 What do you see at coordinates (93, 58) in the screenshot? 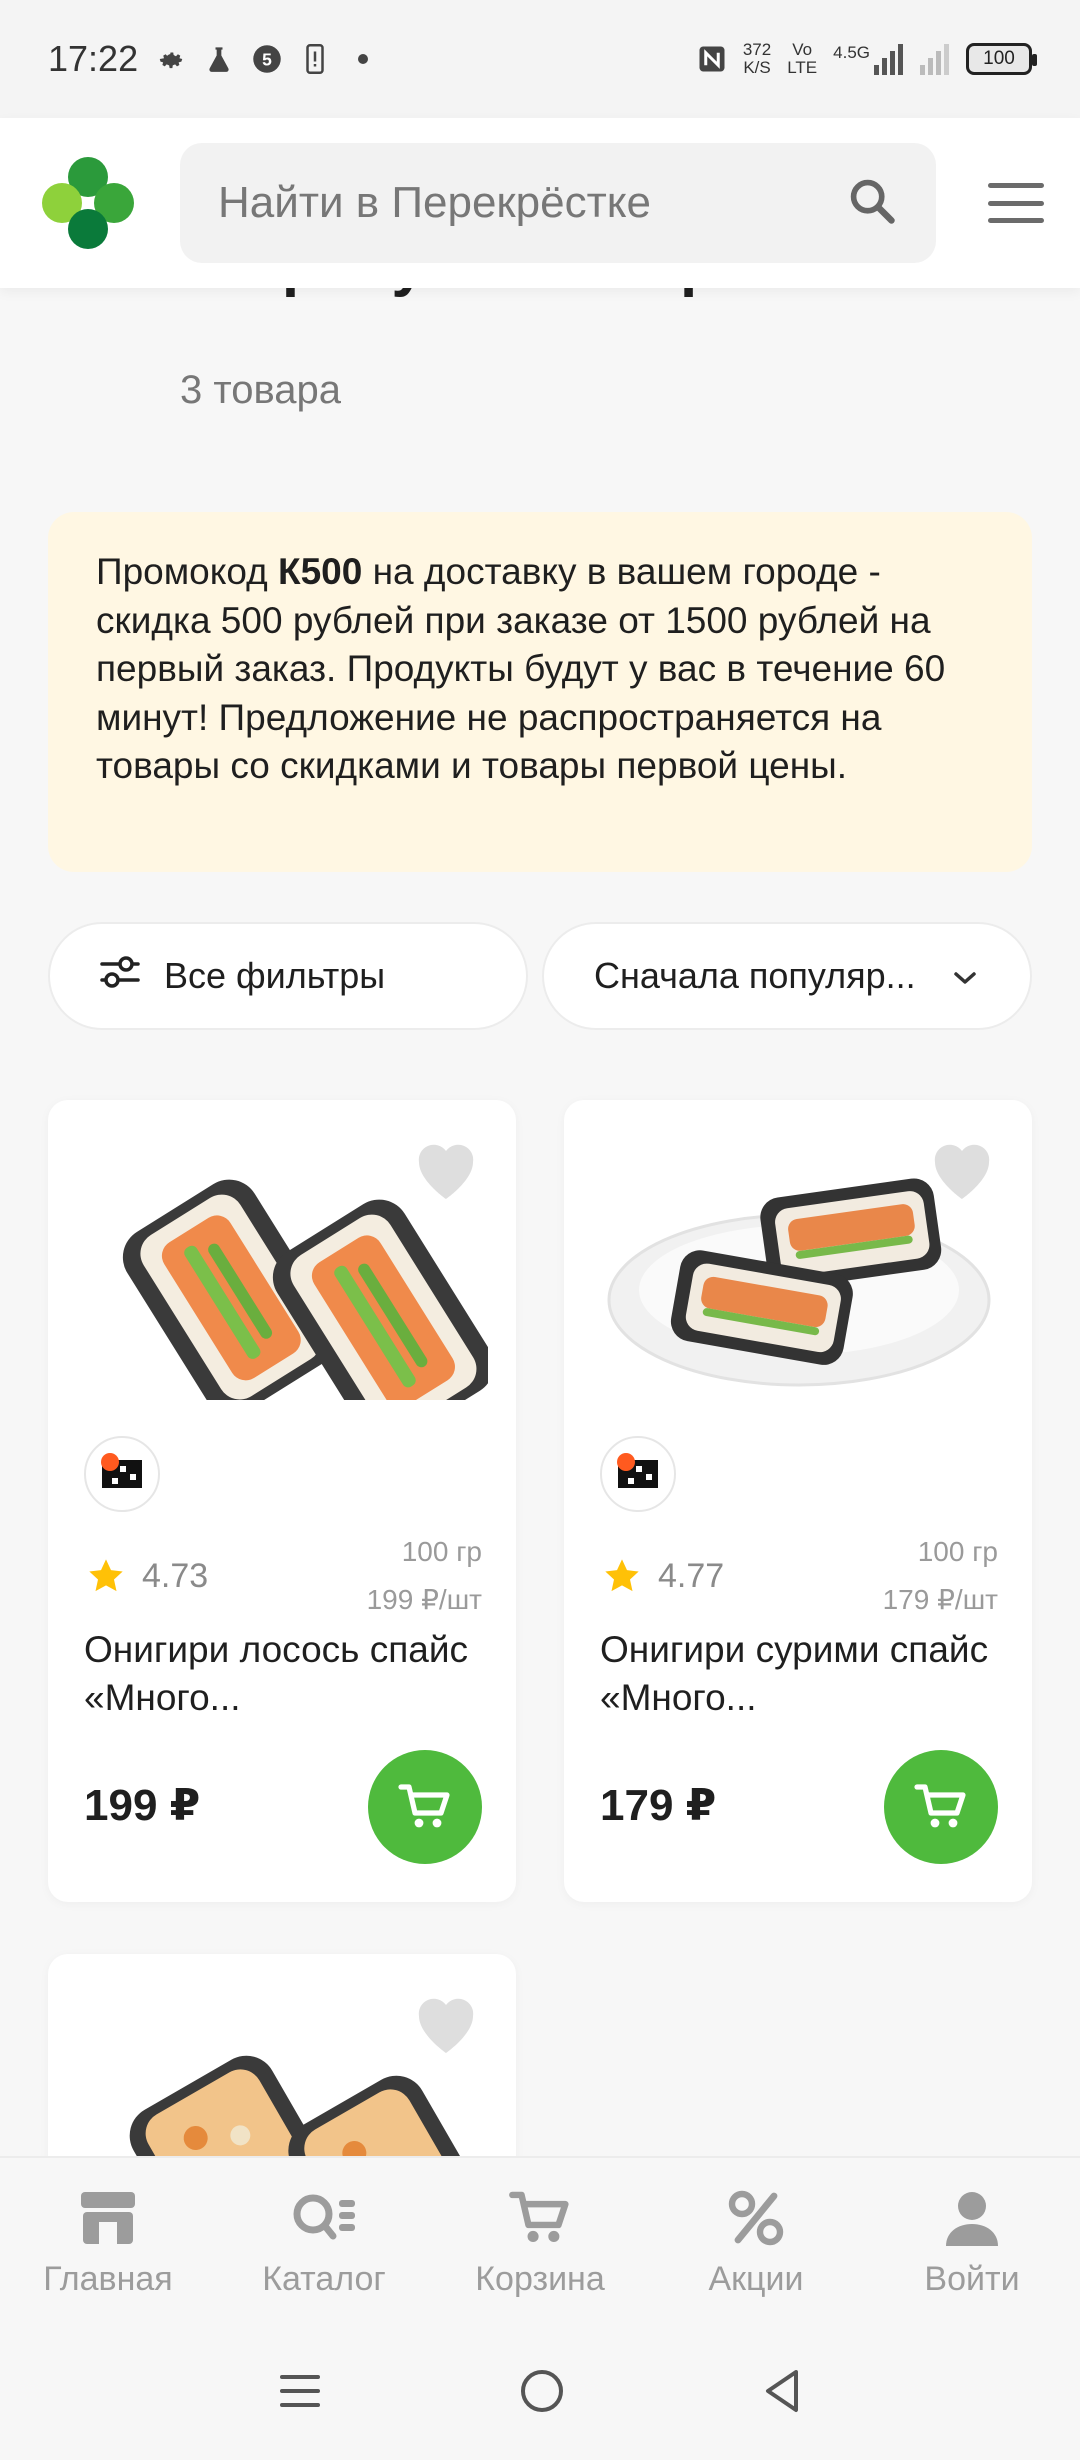
I see `status-time: 17:22` at bounding box center [93, 58].